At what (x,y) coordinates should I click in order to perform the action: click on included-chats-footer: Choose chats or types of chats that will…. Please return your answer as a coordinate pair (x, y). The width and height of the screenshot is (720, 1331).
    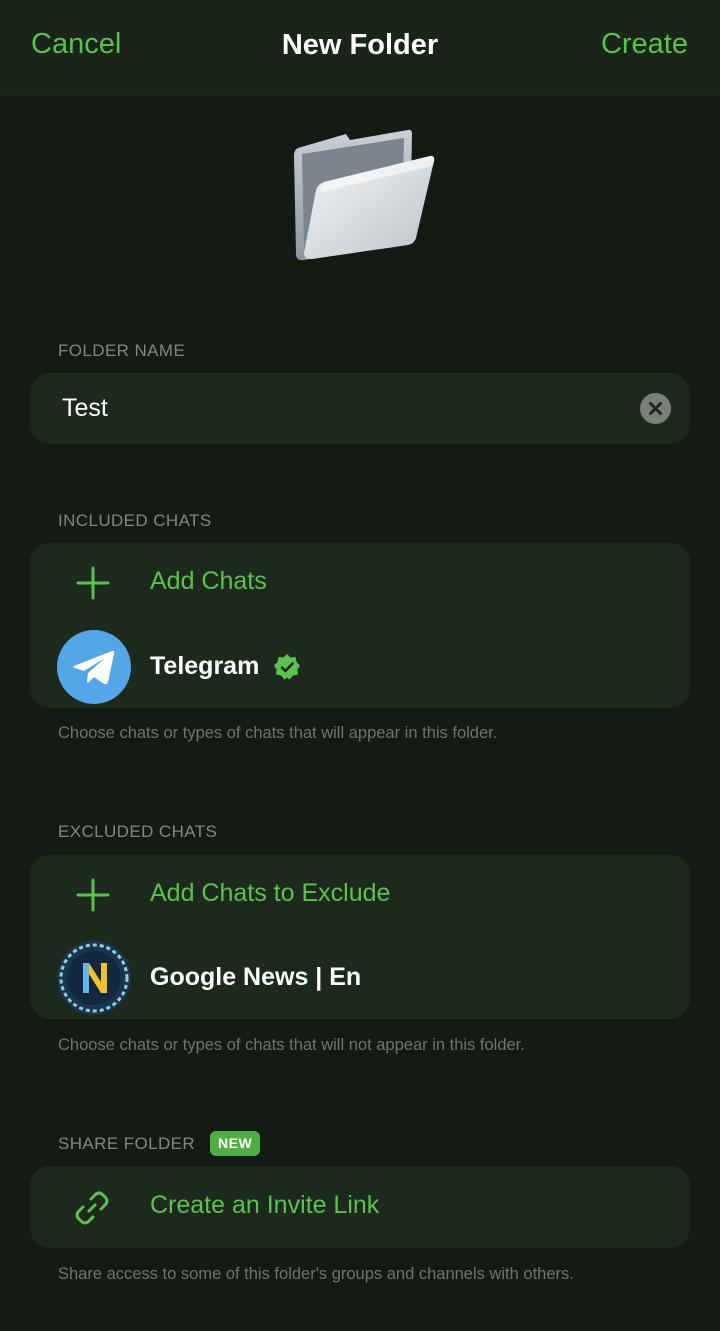
    Looking at the image, I should click on (278, 733).